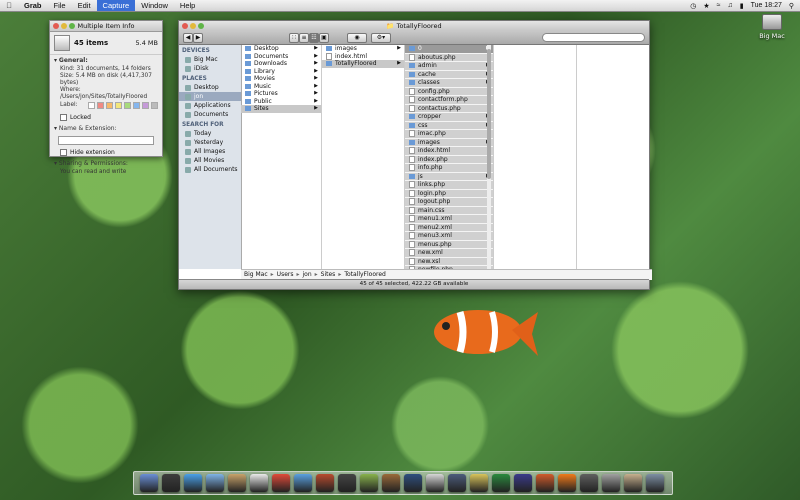 The width and height of the screenshot is (800, 500). What do you see at coordinates (210, 114) in the screenshot?
I see `sidebar-item-documents: Documents` at bounding box center [210, 114].